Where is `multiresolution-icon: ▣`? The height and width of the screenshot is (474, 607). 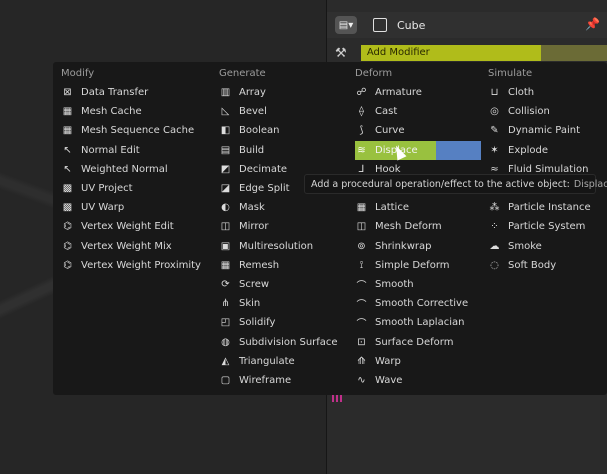 multiresolution-icon: ▣ is located at coordinates (225, 246).